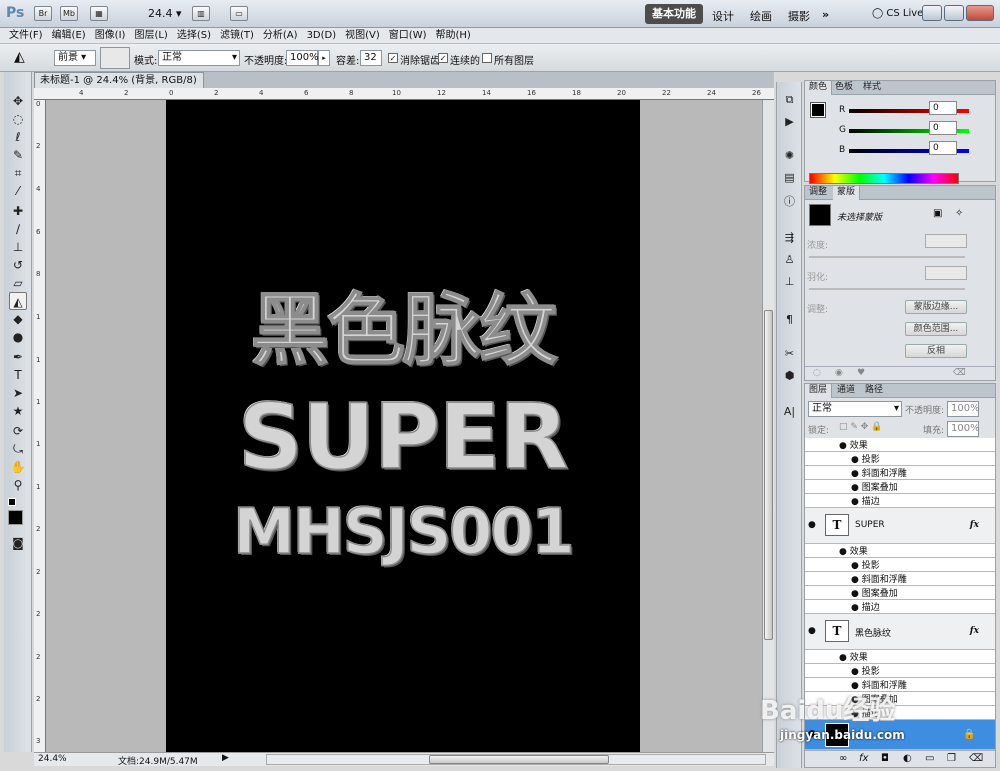 This screenshot has height=771, width=1000. I want to click on navigator-icon: ✺, so click(789, 156).